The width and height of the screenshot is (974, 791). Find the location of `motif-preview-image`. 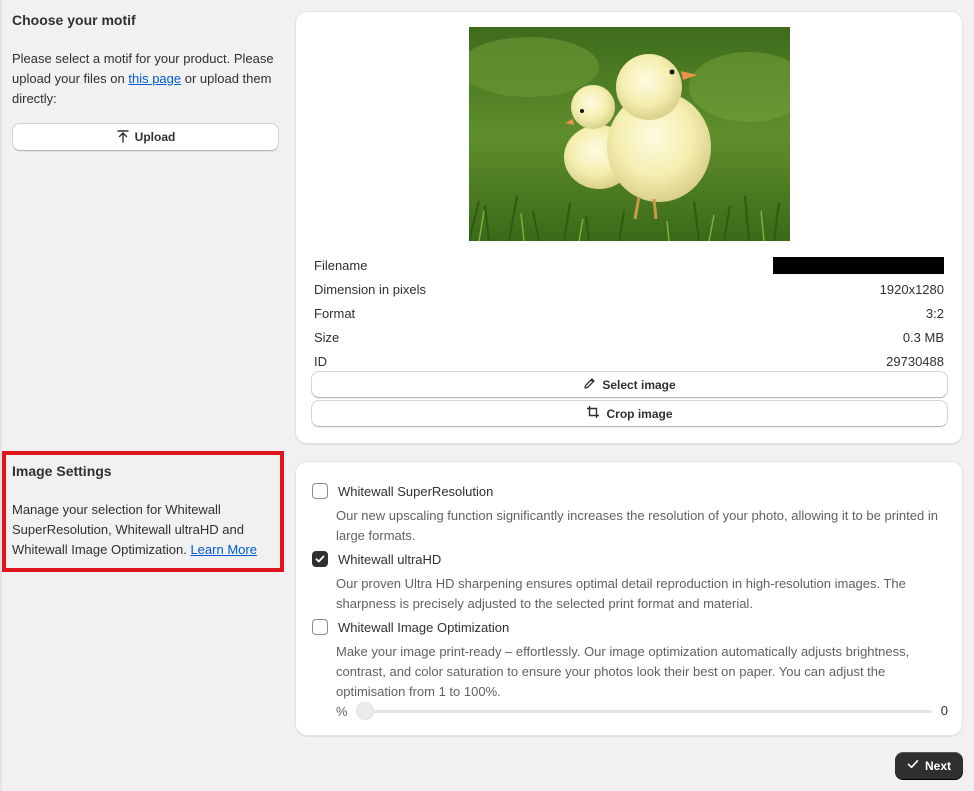

motif-preview-image is located at coordinates (629, 134).